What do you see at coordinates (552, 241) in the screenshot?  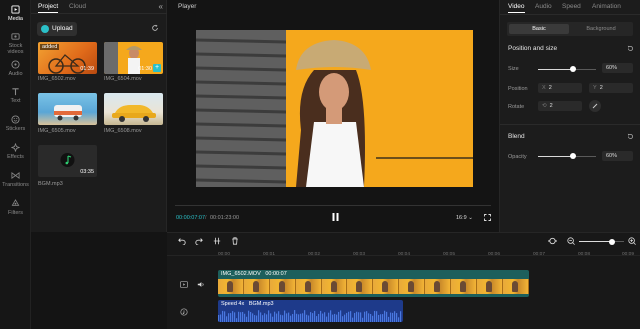 I see `snap-toggle-icon` at bounding box center [552, 241].